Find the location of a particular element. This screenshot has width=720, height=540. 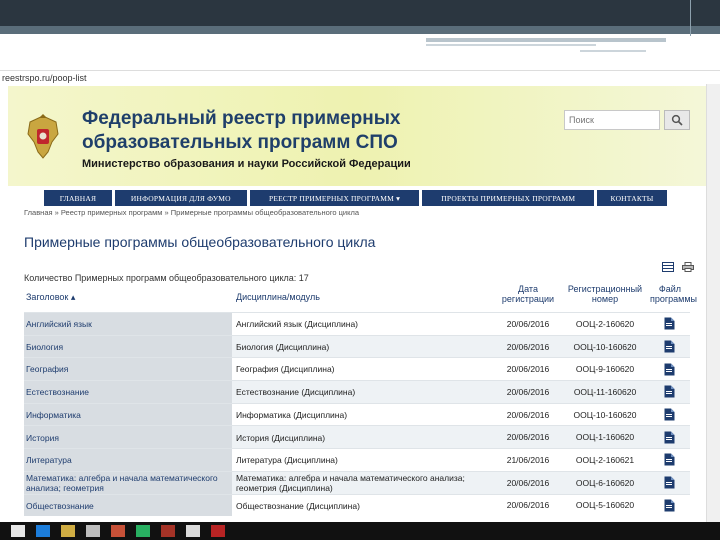

chat-icon is located at coordinates (168, 531).